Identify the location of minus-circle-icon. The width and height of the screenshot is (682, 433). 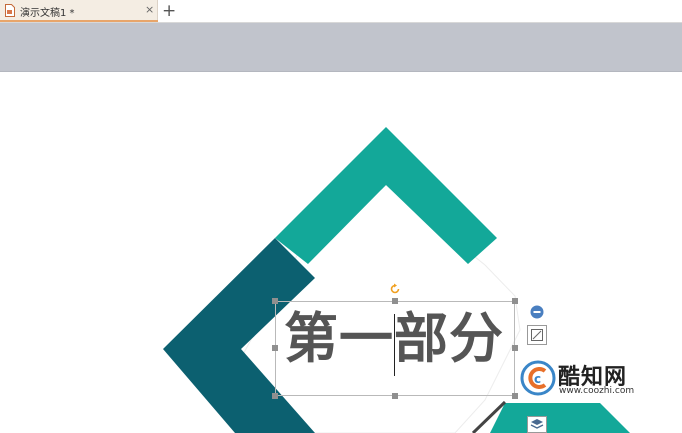
(537, 312).